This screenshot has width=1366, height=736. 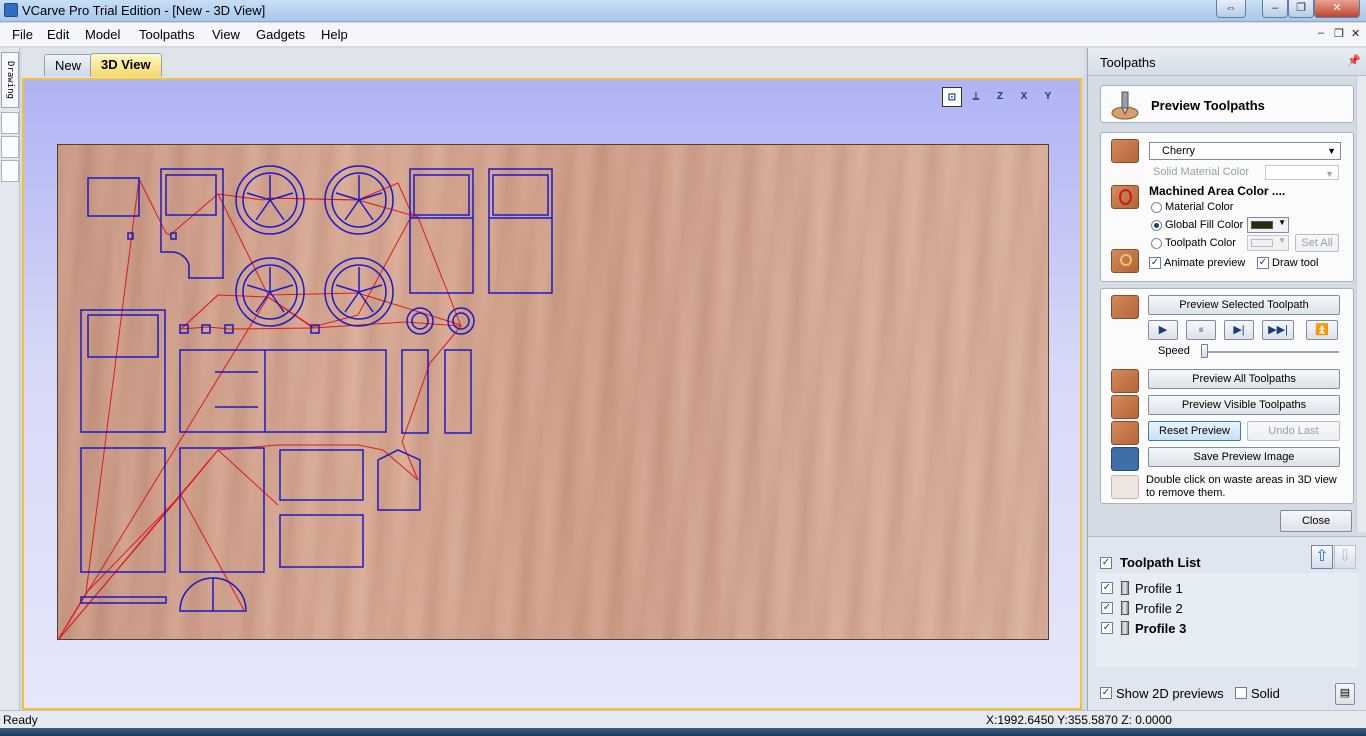 I want to click on save-disk-icon, so click(x=1125, y=459).